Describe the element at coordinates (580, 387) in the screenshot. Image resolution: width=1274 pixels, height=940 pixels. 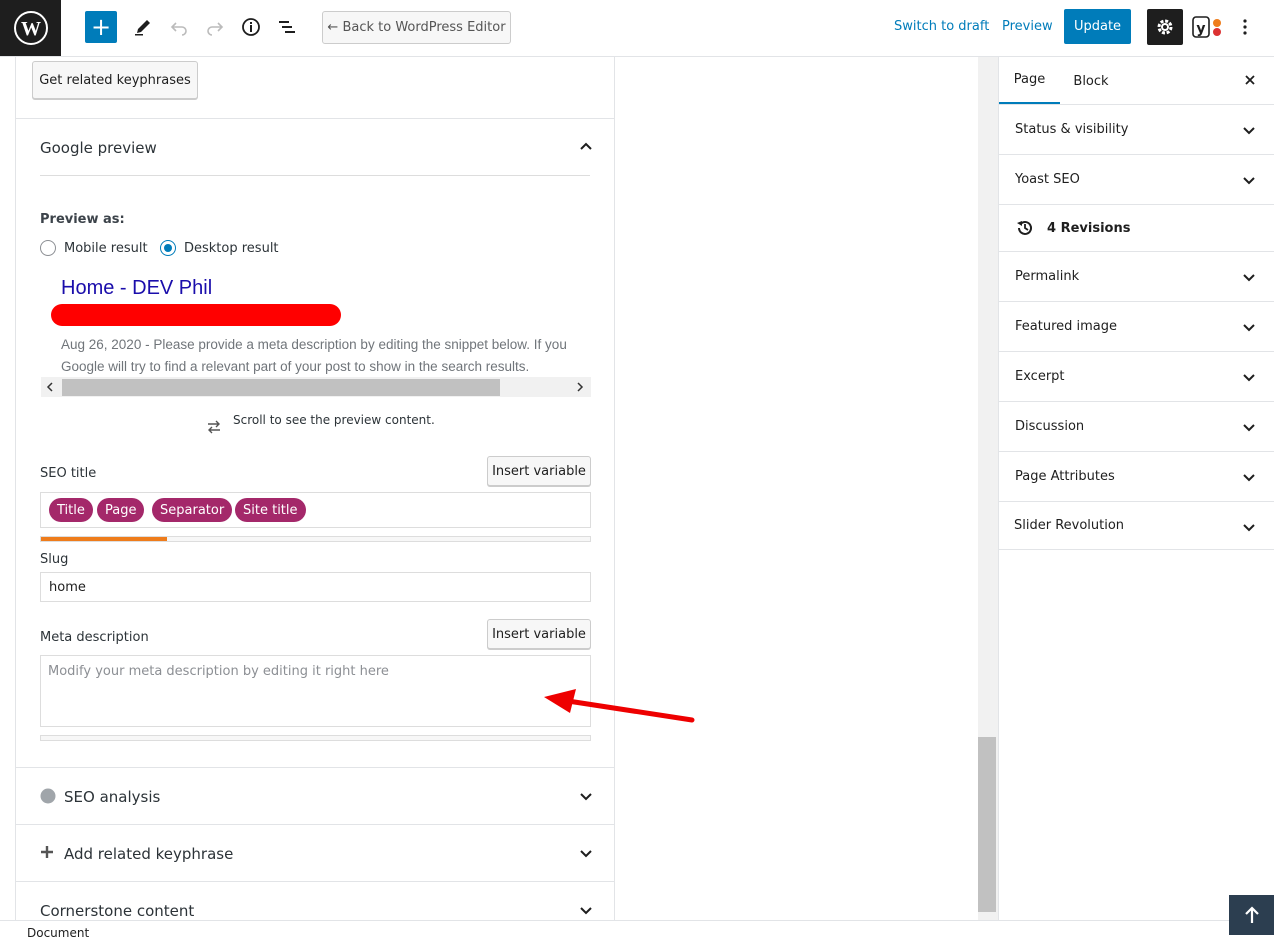
I see `scroll-right-icon` at that location.